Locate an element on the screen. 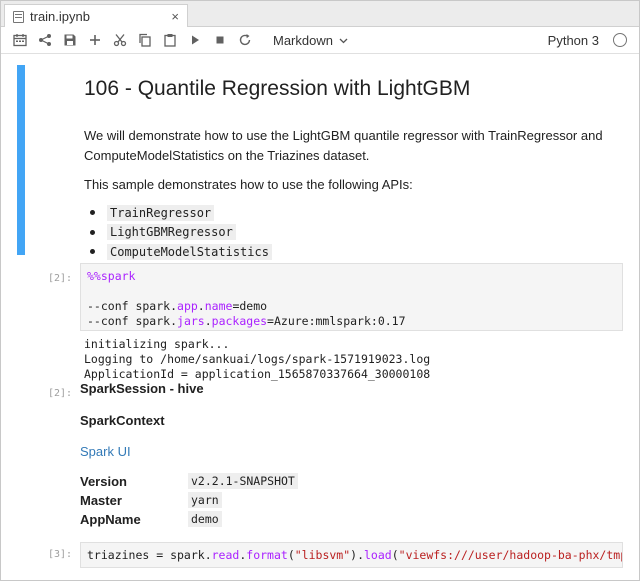 This screenshot has height=581, width=640. save-icon is located at coordinates (69, 40).